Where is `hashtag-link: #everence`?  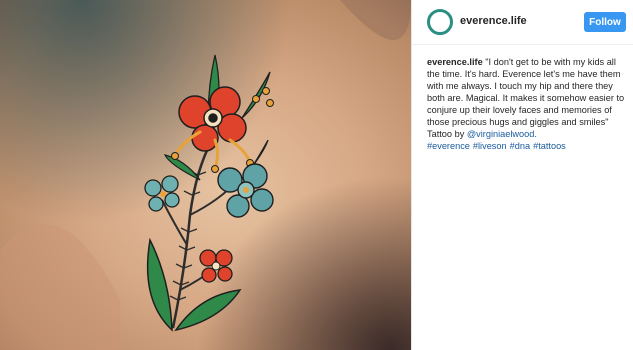 hashtag-link: #everence is located at coordinates (448, 146).